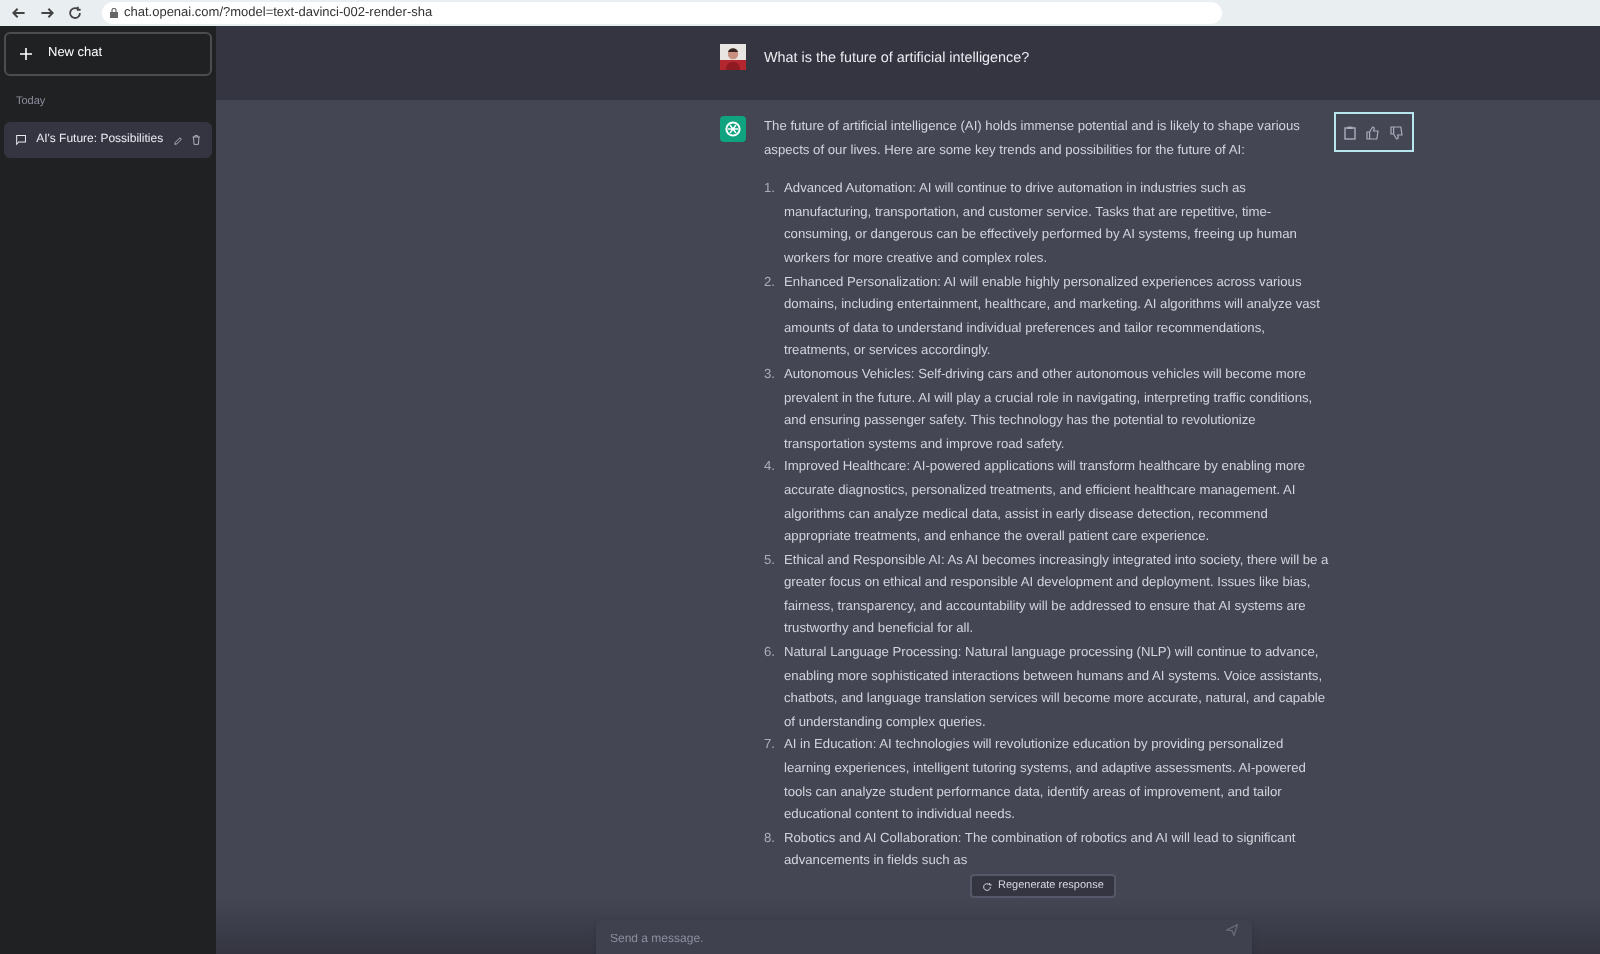  Describe the element at coordinates (114, 13) in the screenshot. I see `lock-icon` at that location.